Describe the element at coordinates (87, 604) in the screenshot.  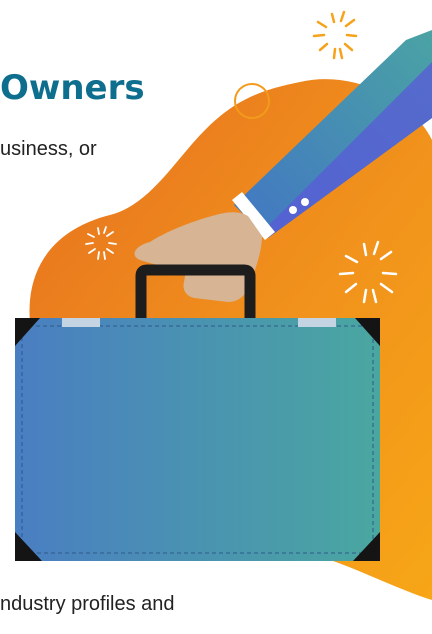
I see `body-text-line: ndustry profiles and` at that location.